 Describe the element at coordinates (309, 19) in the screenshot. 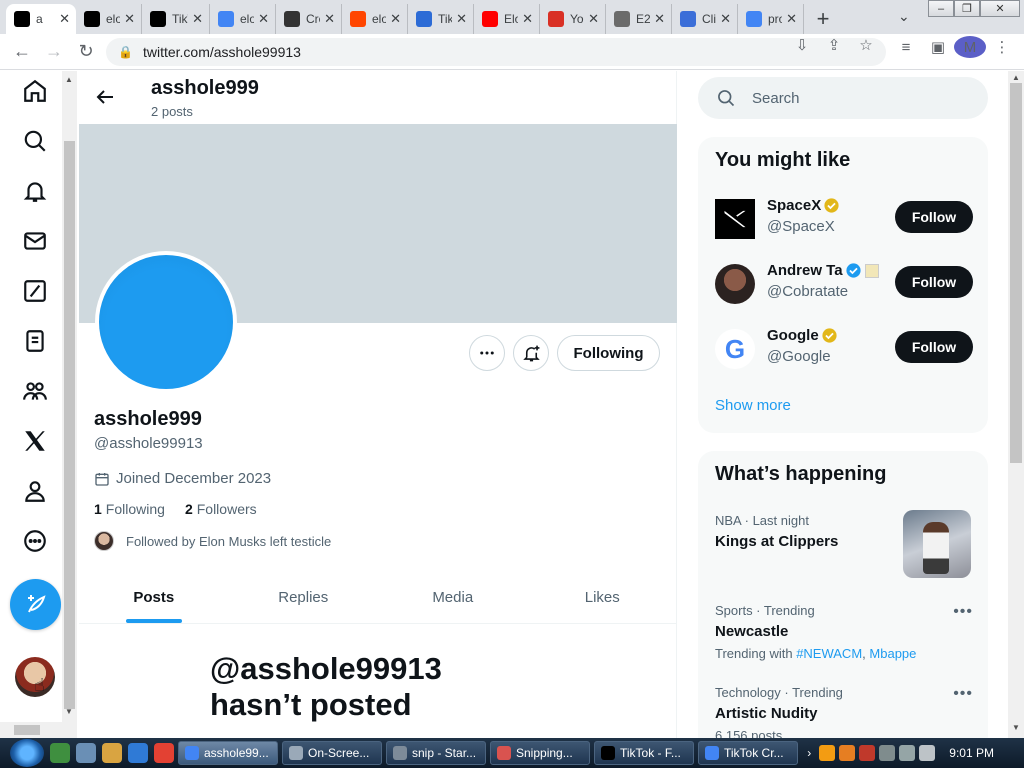

I see `browser-tab: Crea ✕` at that location.